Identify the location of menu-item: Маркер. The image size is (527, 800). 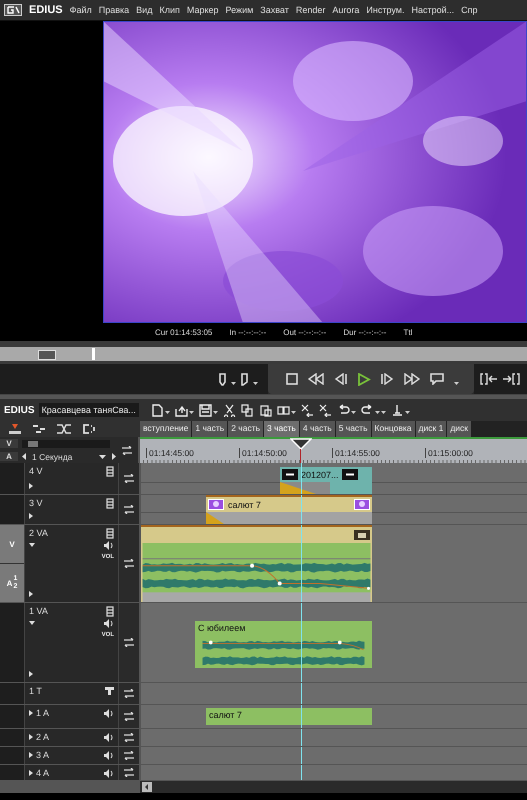
(202, 10).